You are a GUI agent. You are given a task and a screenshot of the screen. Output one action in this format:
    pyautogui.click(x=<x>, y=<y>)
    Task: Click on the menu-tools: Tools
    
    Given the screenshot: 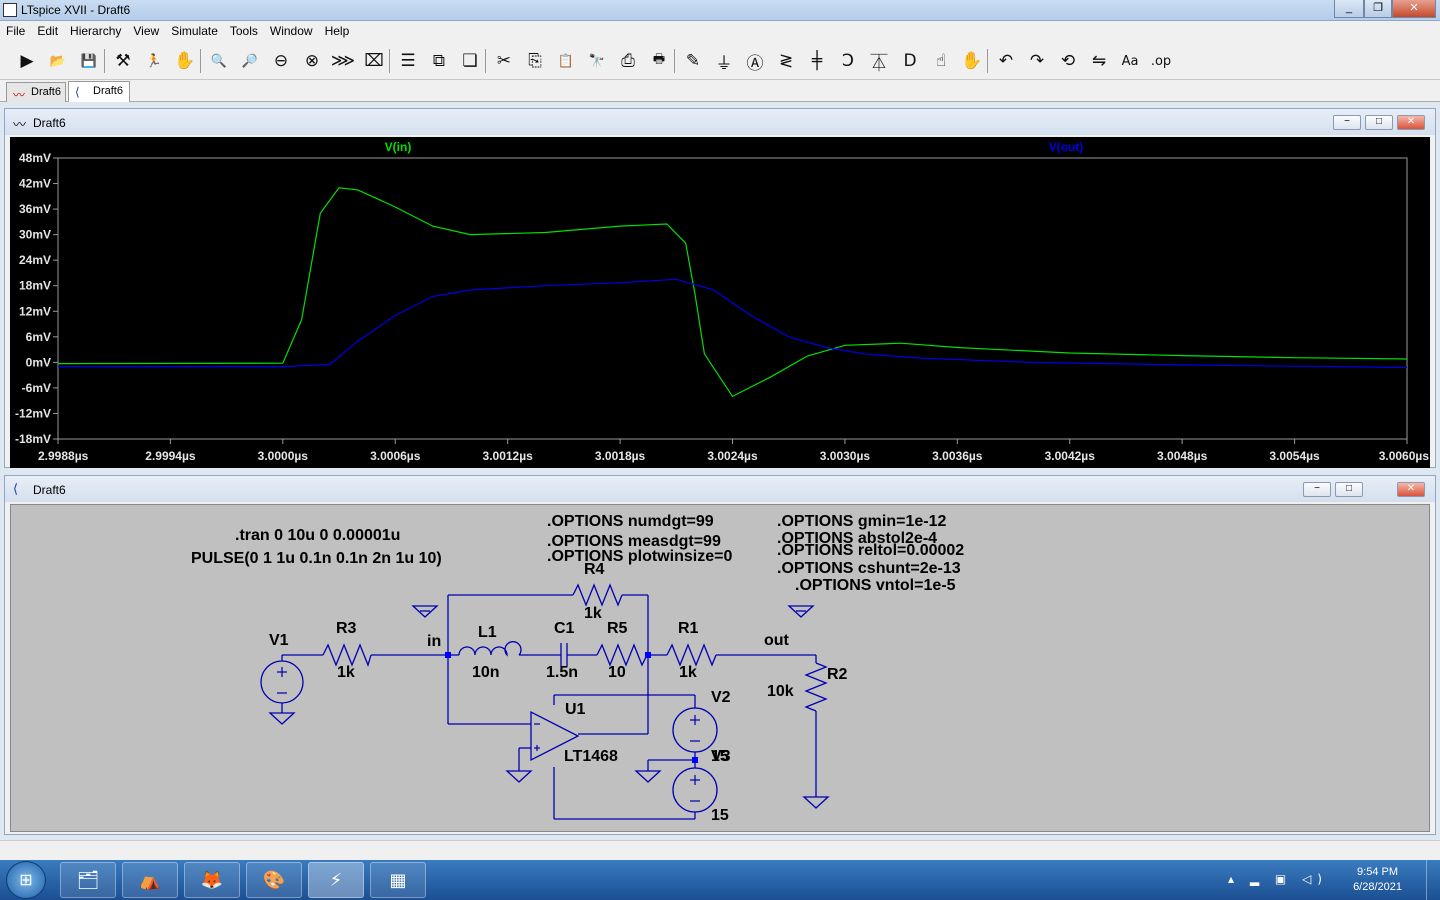 What is the action you would take?
    pyautogui.click(x=244, y=29)
    